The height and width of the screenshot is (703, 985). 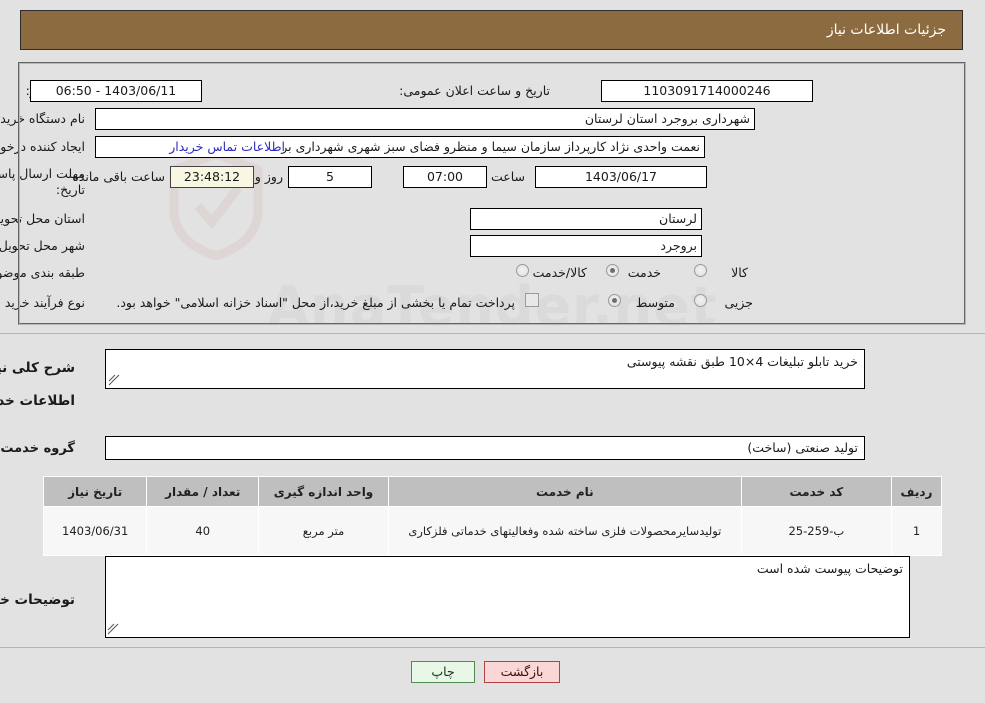 I want to click on print-button: چاپ, so click(x=443, y=672).